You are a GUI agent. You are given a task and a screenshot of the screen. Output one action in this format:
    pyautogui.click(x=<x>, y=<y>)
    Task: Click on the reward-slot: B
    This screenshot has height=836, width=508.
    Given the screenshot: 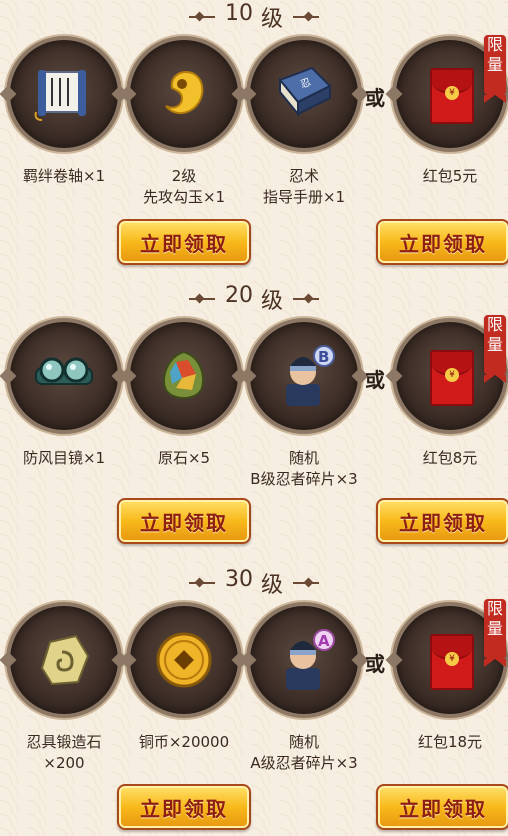 What is the action you would take?
    pyautogui.click(x=304, y=376)
    